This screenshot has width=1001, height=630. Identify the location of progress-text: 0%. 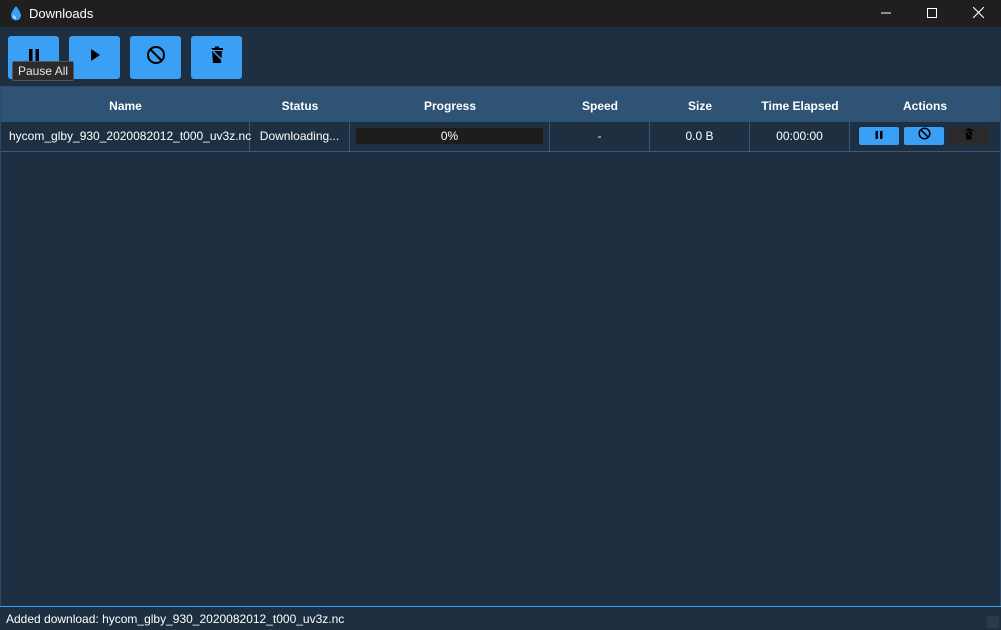
(449, 136).